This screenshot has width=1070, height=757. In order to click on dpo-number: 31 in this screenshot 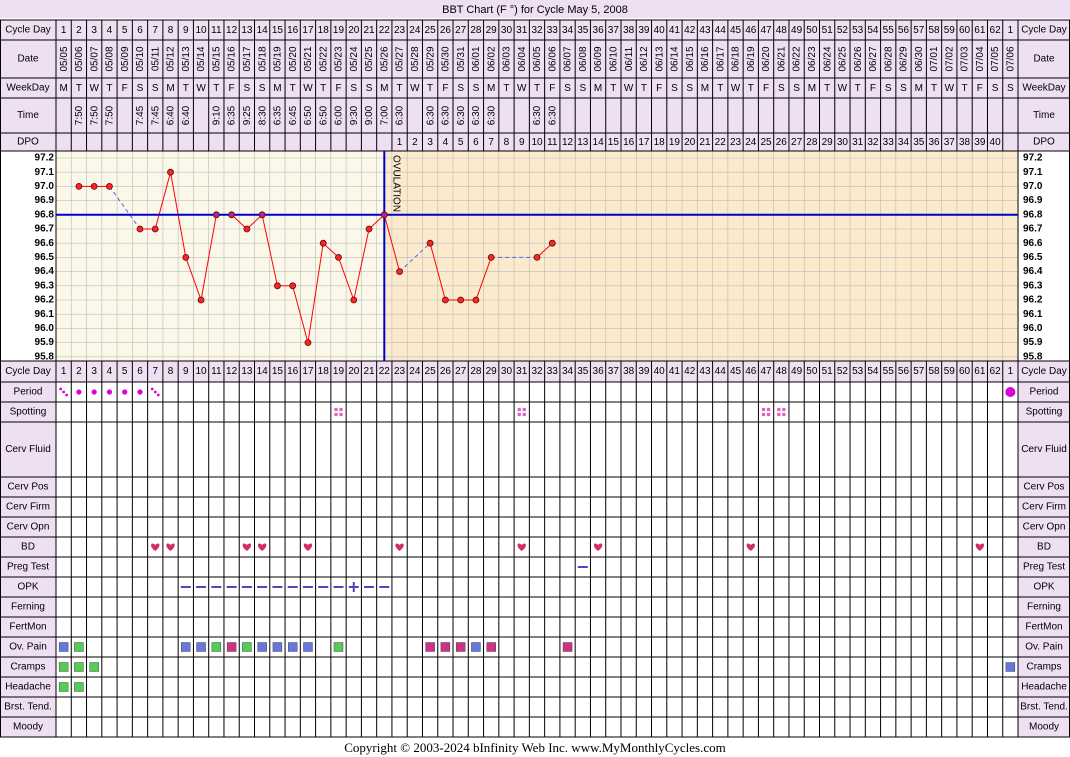, I will do `click(858, 142)`.